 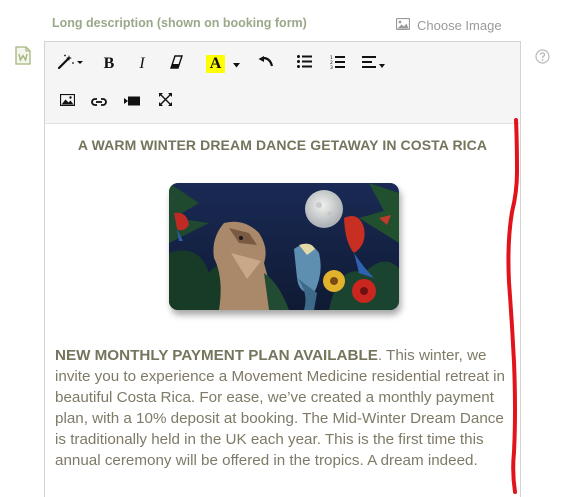 I want to click on choose-image-button: Choose Image, so click(x=448, y=25).